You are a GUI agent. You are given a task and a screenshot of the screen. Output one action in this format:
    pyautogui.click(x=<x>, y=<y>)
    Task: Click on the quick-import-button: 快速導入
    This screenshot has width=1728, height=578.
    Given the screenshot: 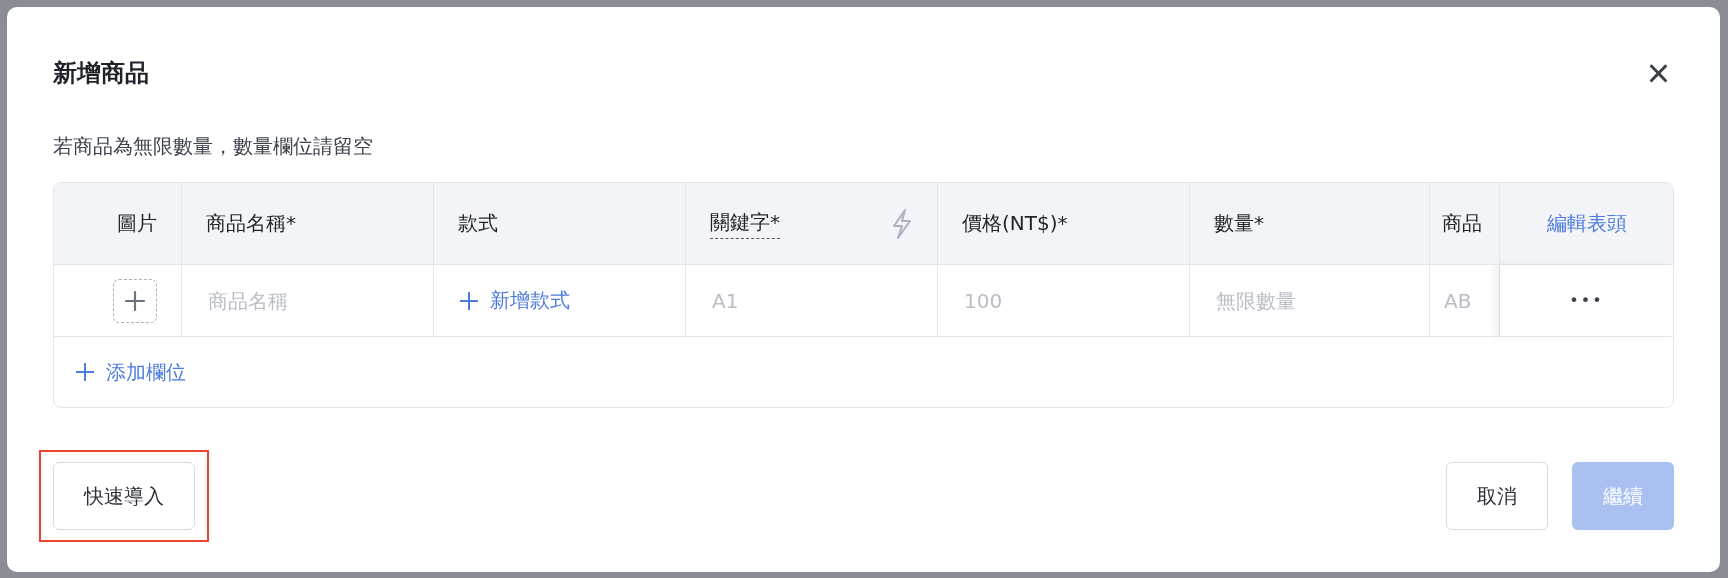 What is the action you would take?
    pyautogui.click(x=124, y=496)
    